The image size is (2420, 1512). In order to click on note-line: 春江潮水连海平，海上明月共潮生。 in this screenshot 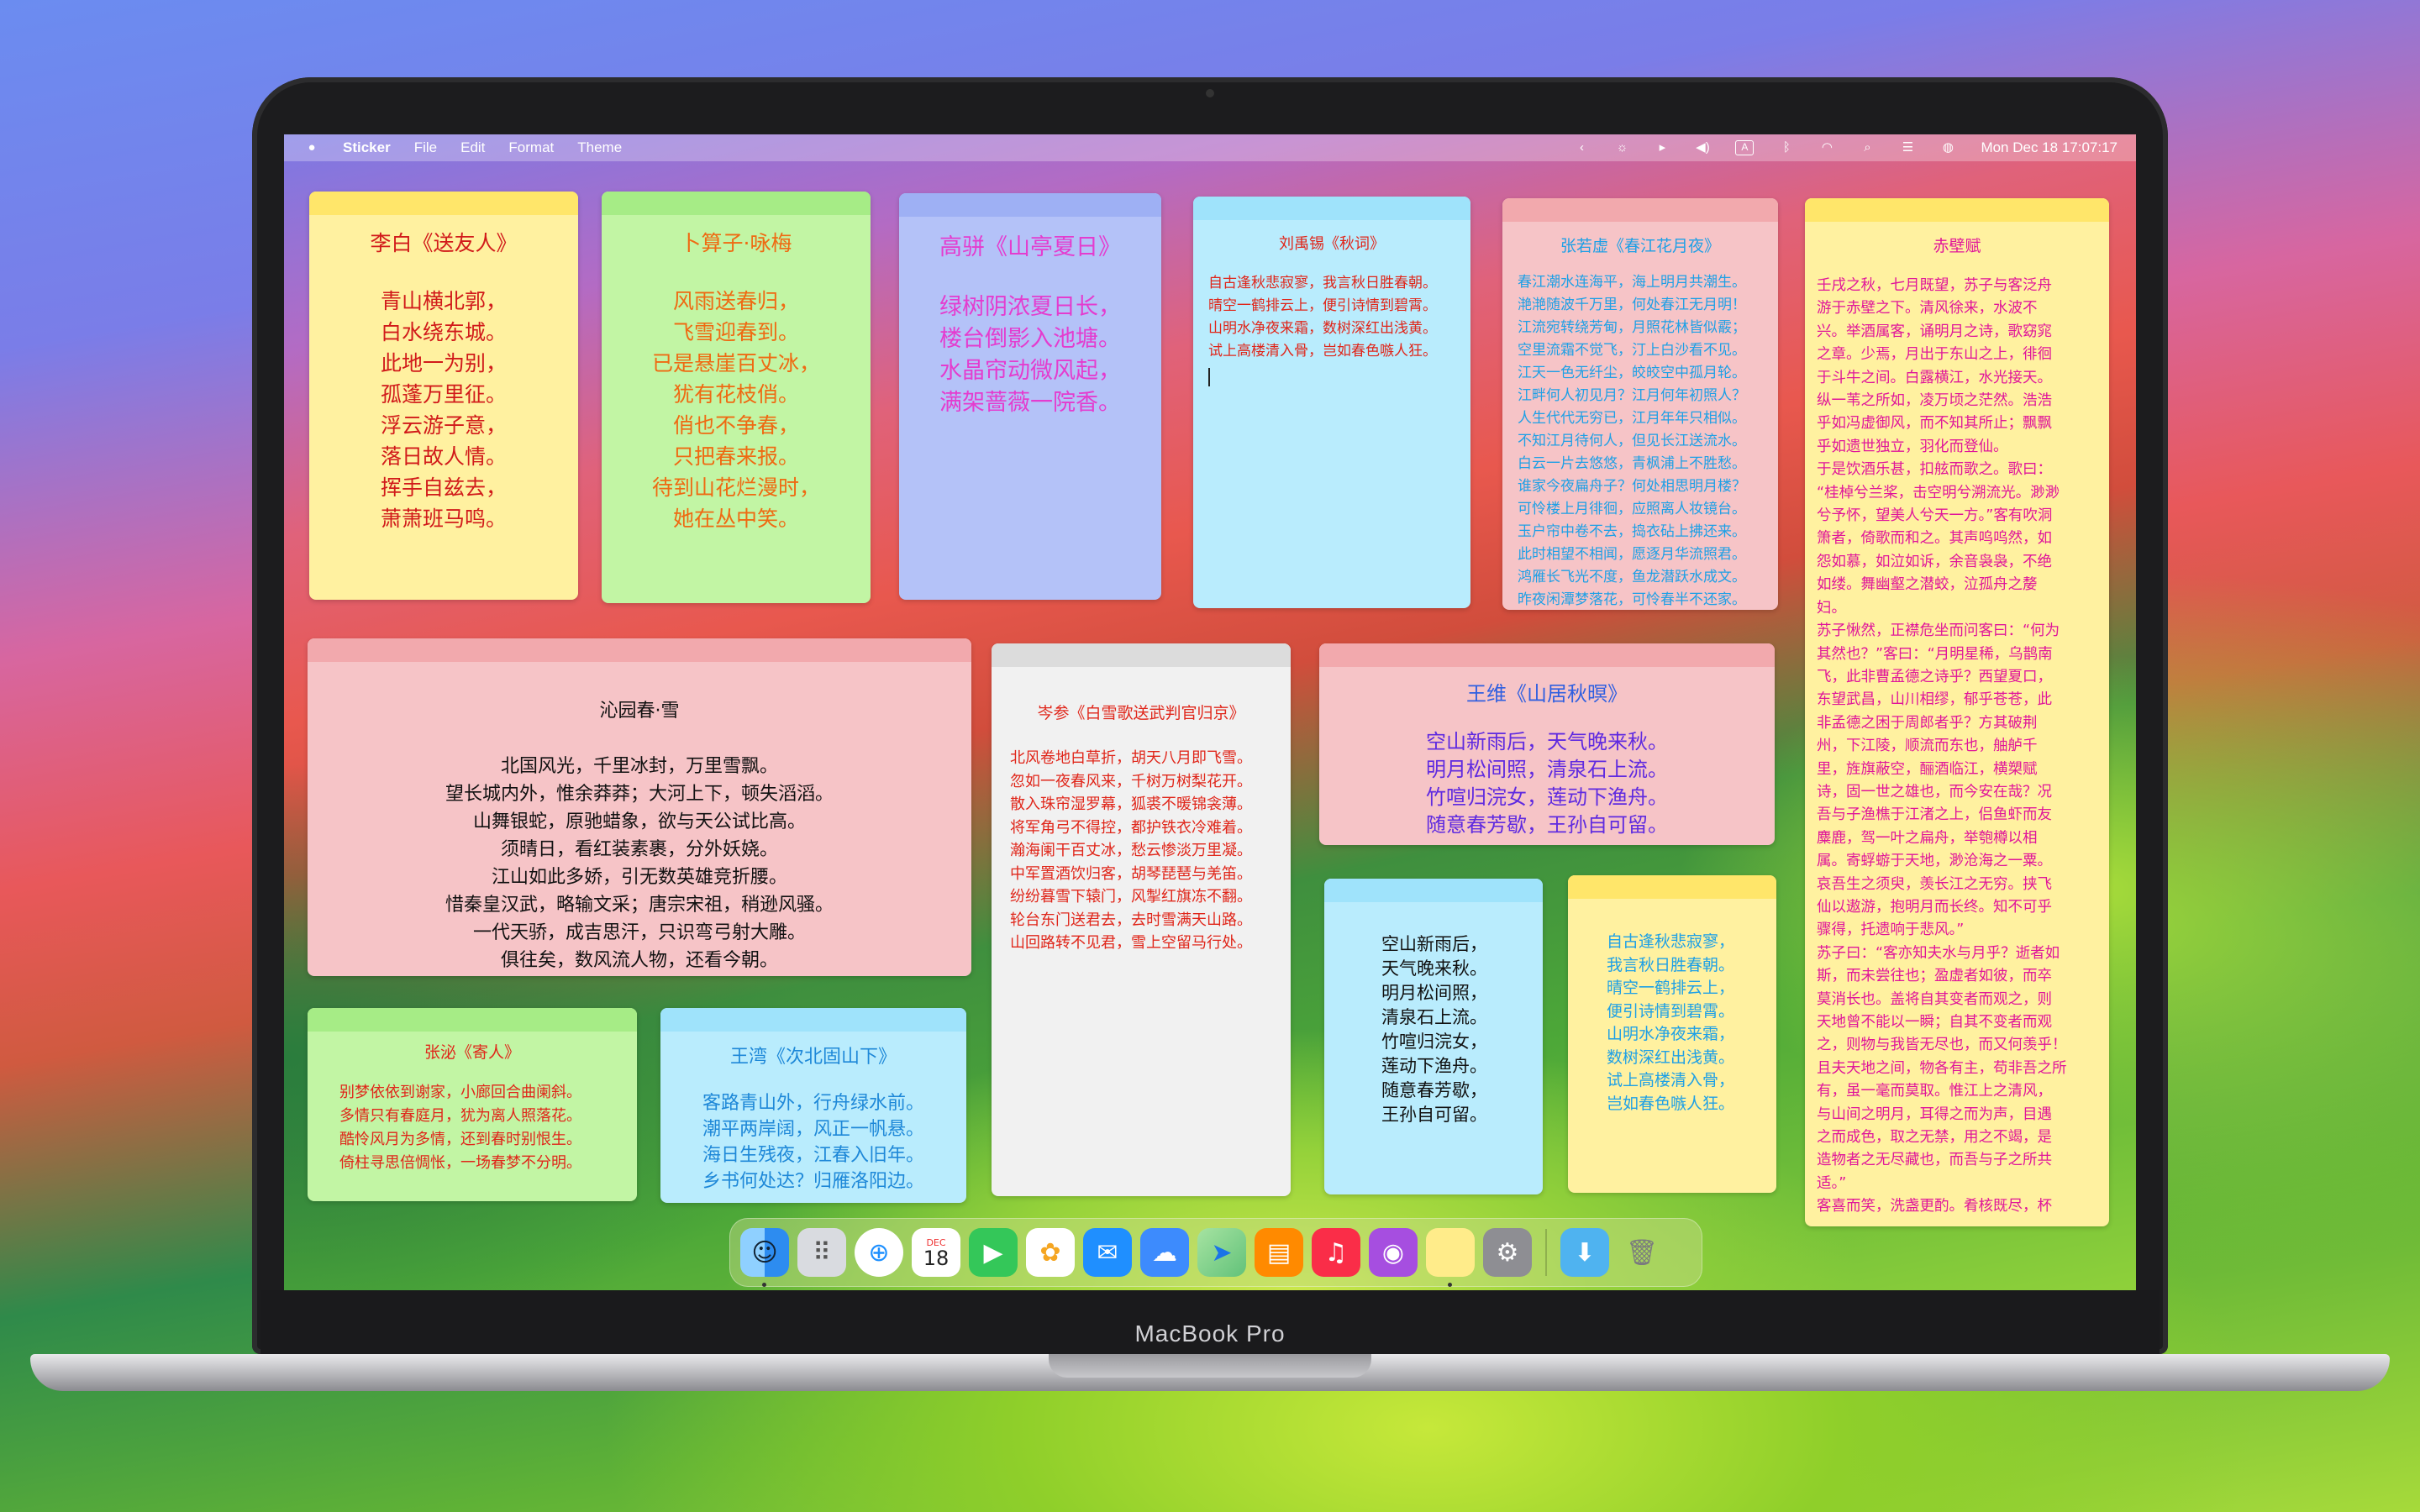, I will do `click(1632, 282)`.